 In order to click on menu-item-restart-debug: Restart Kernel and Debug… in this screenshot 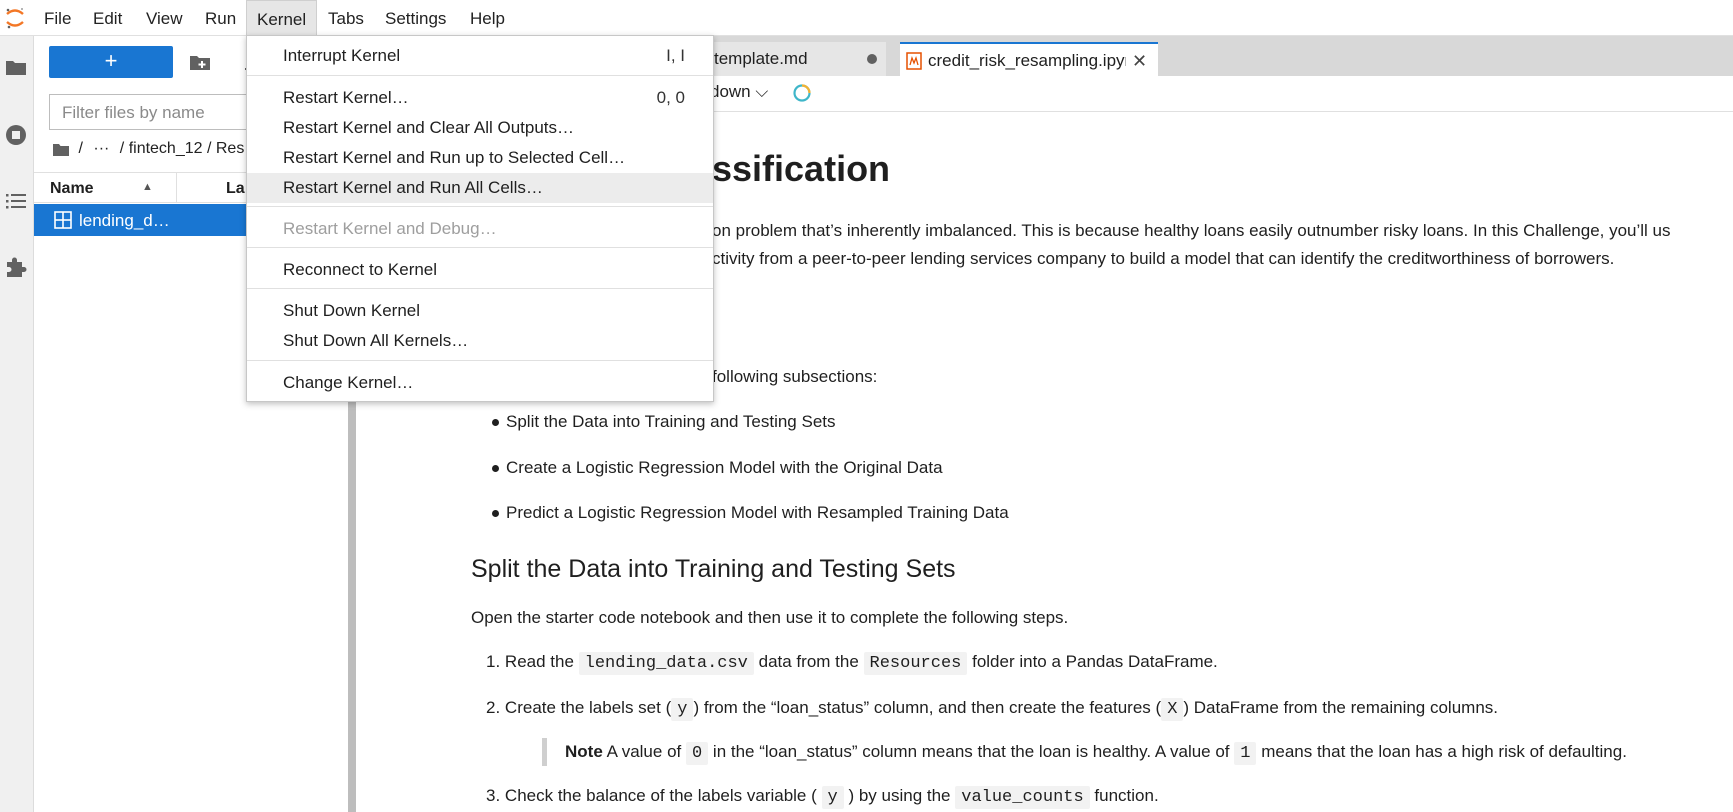, I will do `click(480, 229)`.